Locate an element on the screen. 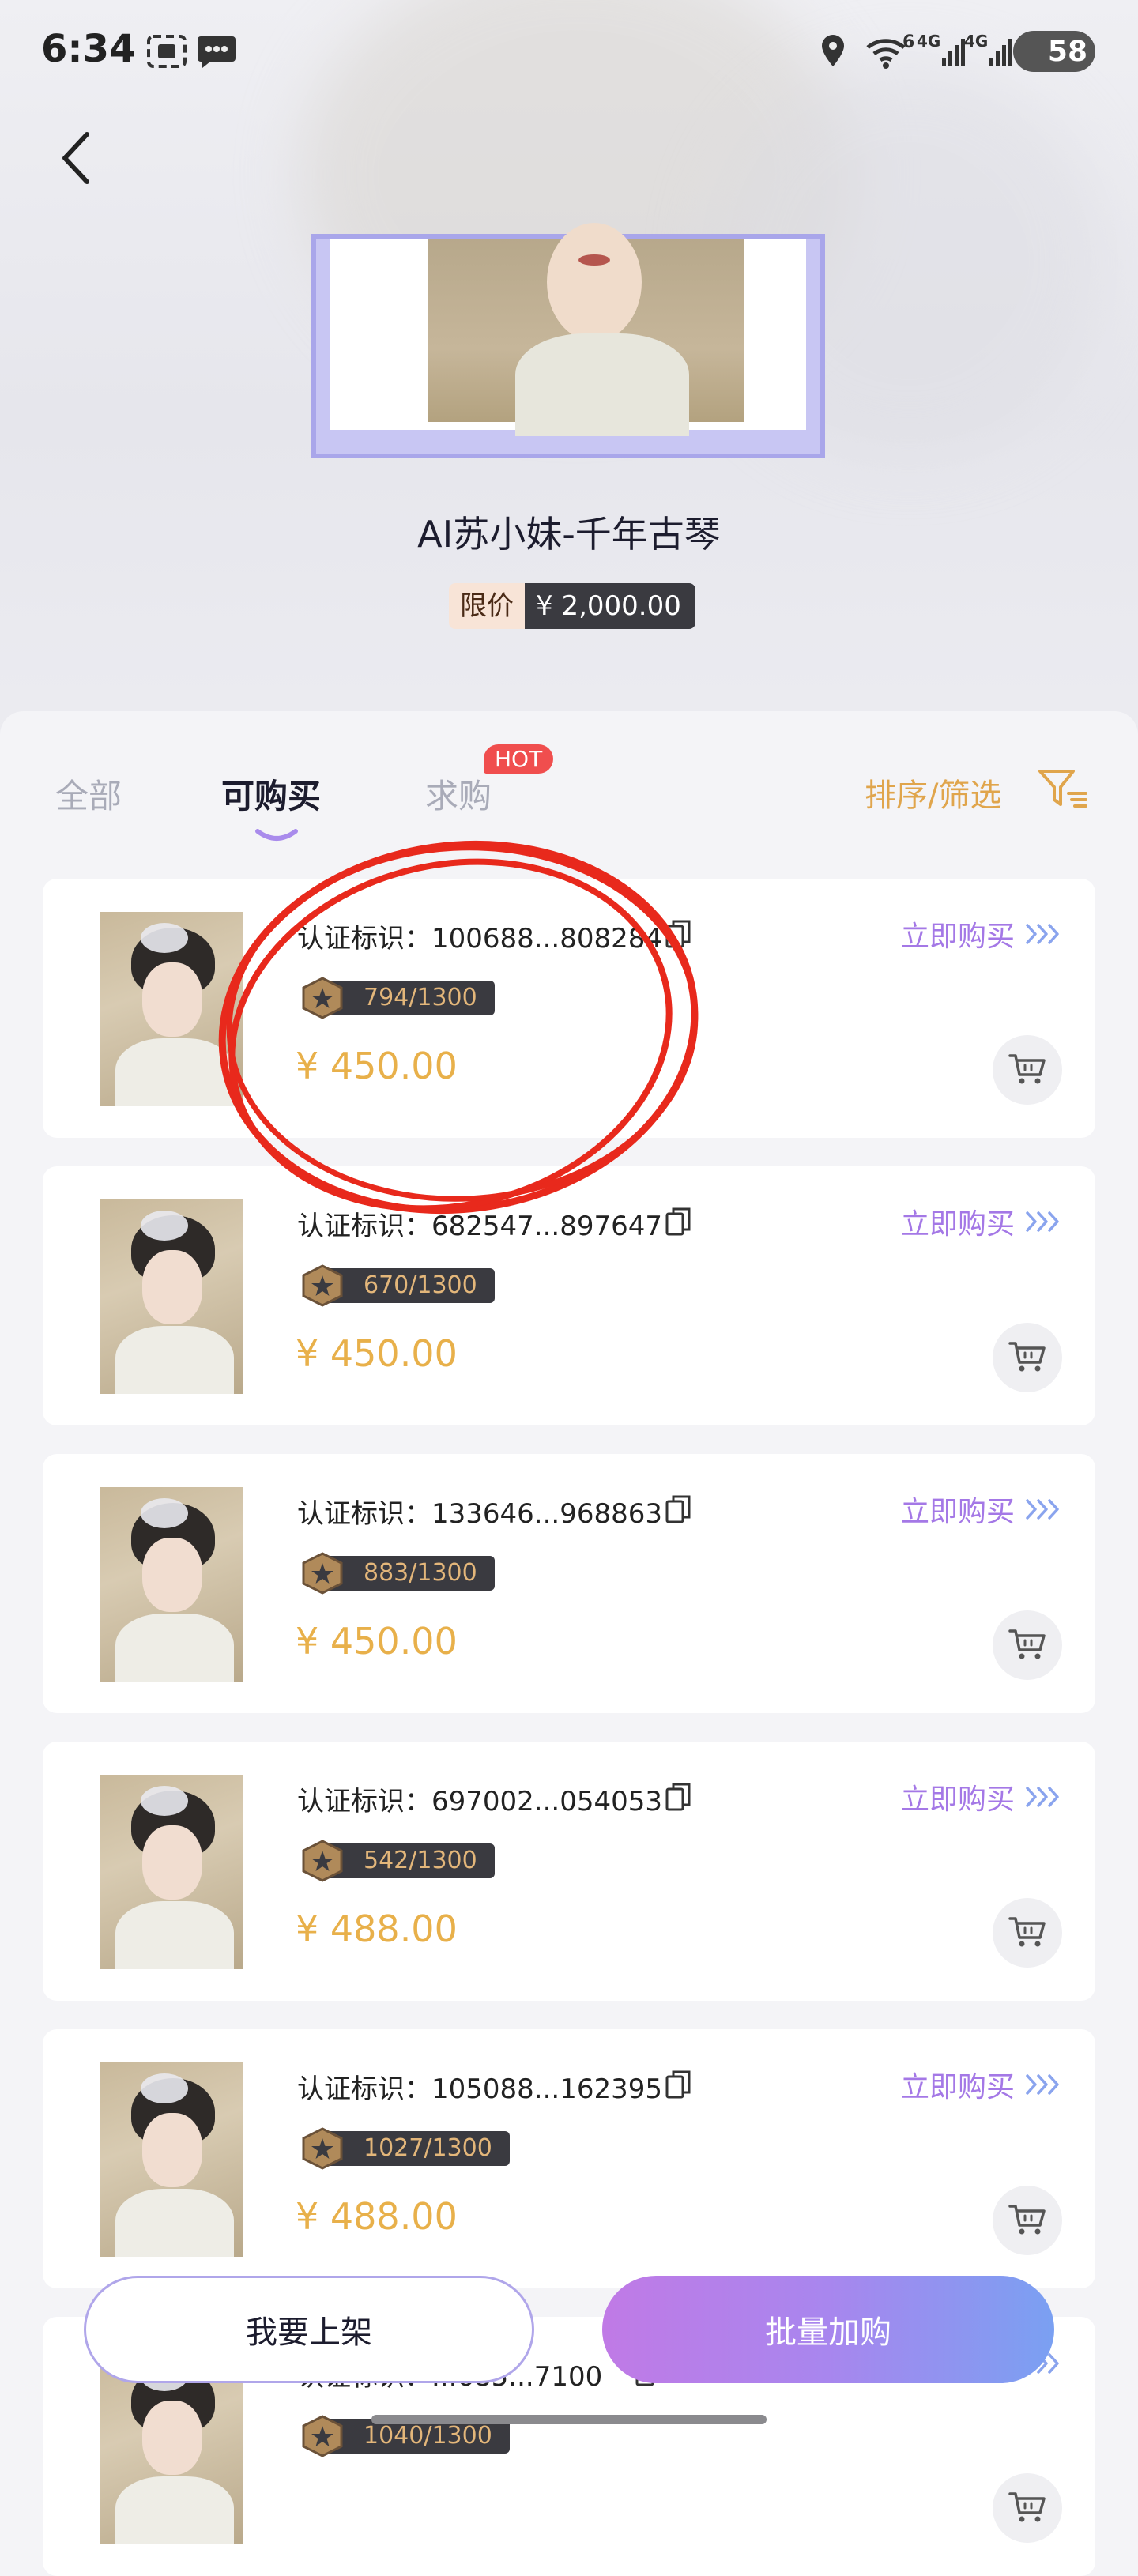  cert-id-text: 认证标识：133646...968863 is located at coordinates (479, 1511).